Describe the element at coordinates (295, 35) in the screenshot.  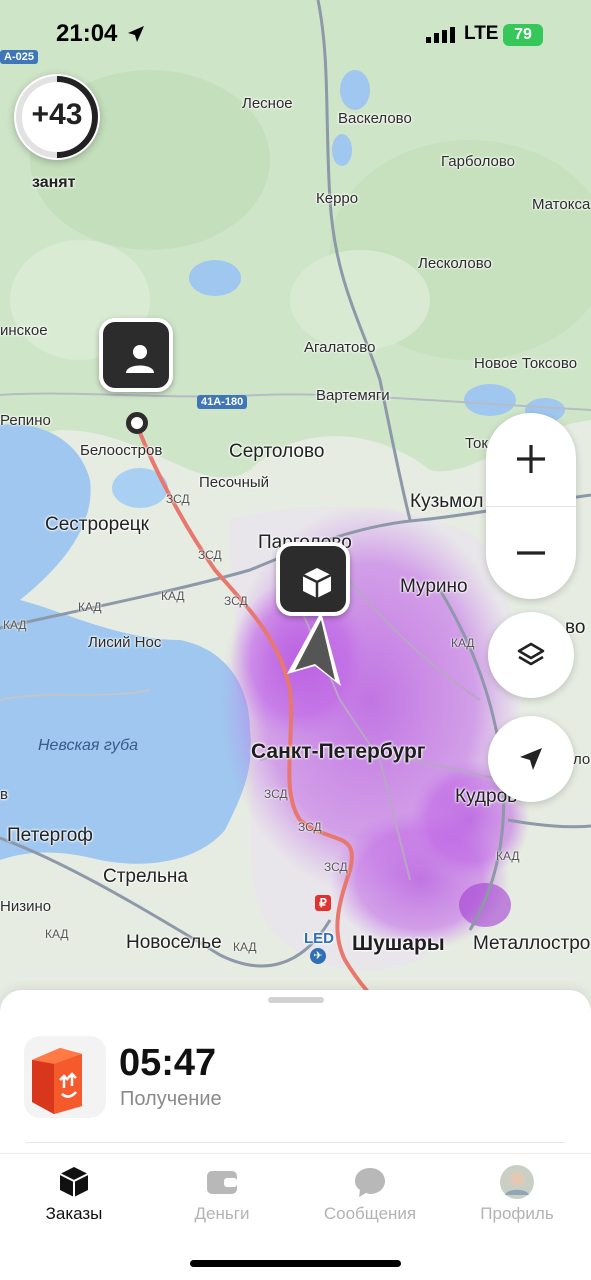
I see `status-bar: 21:04 LTE 79` at that location.